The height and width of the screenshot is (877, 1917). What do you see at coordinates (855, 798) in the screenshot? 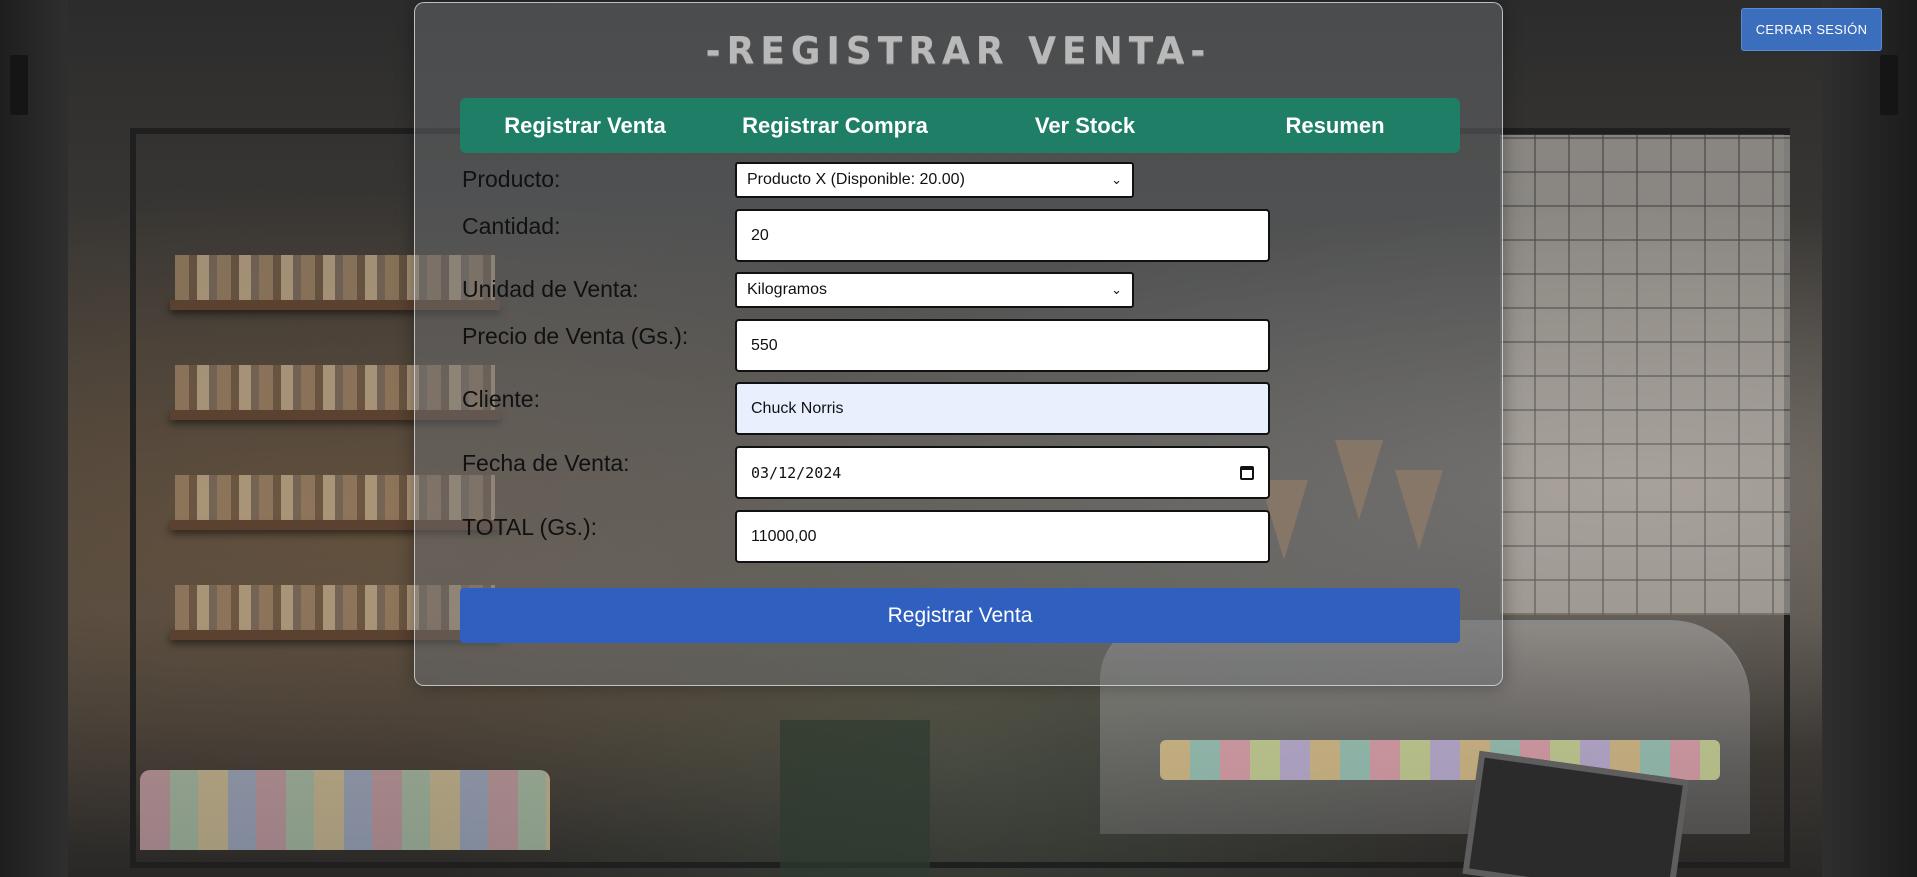
I see `door` at bounding box center [855, 798].